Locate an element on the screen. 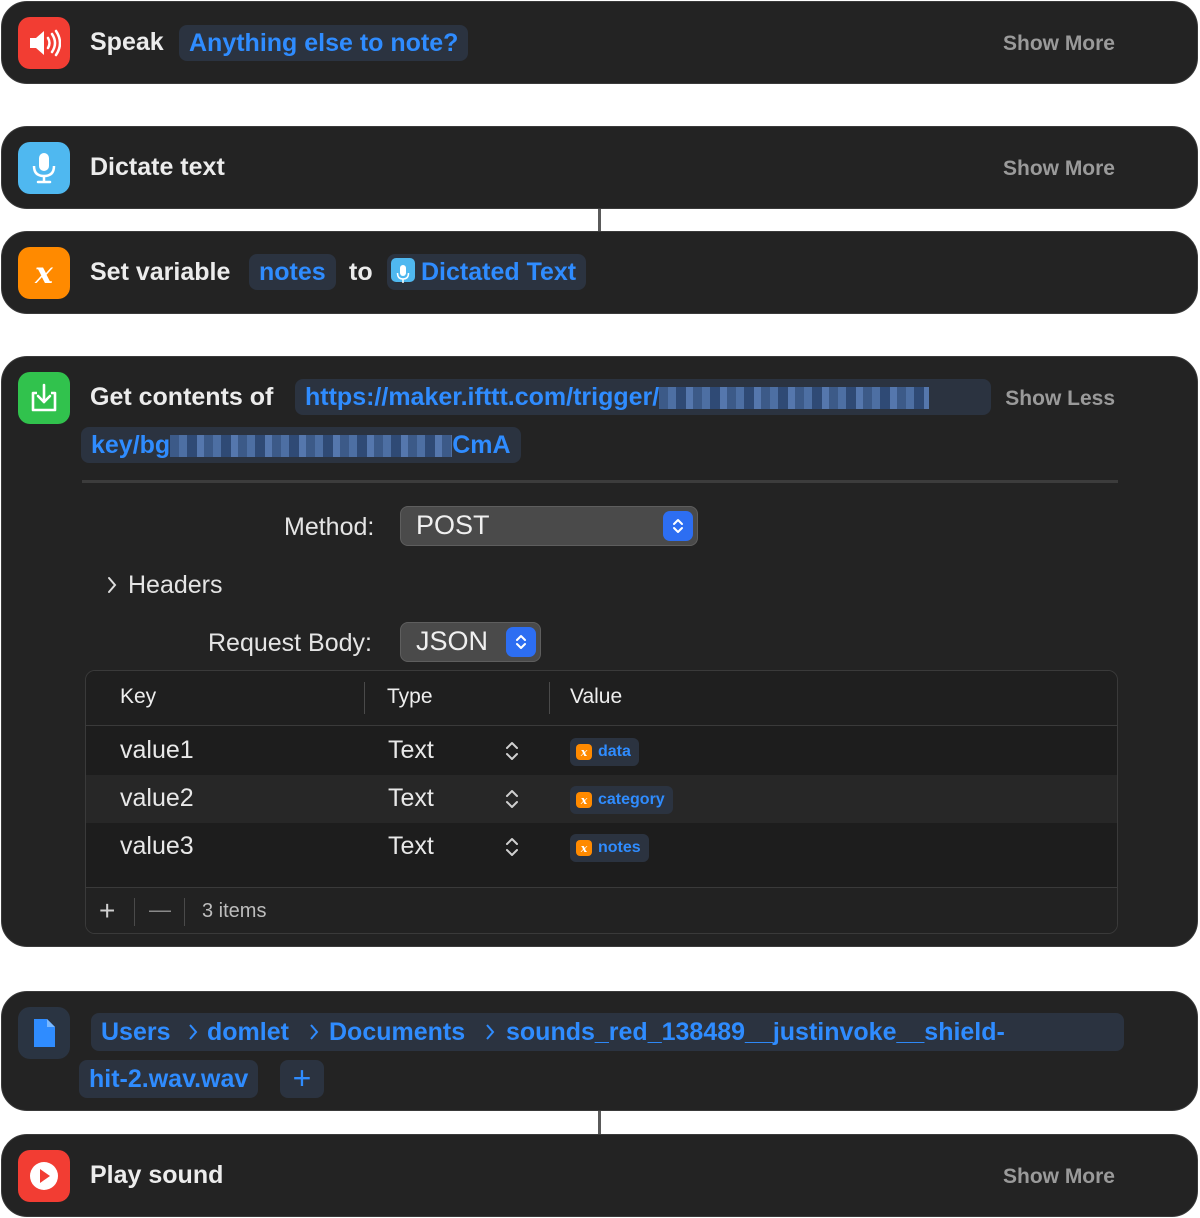 The image size is (1200, 1218). play-icon is located at coordinates (44, 1176).